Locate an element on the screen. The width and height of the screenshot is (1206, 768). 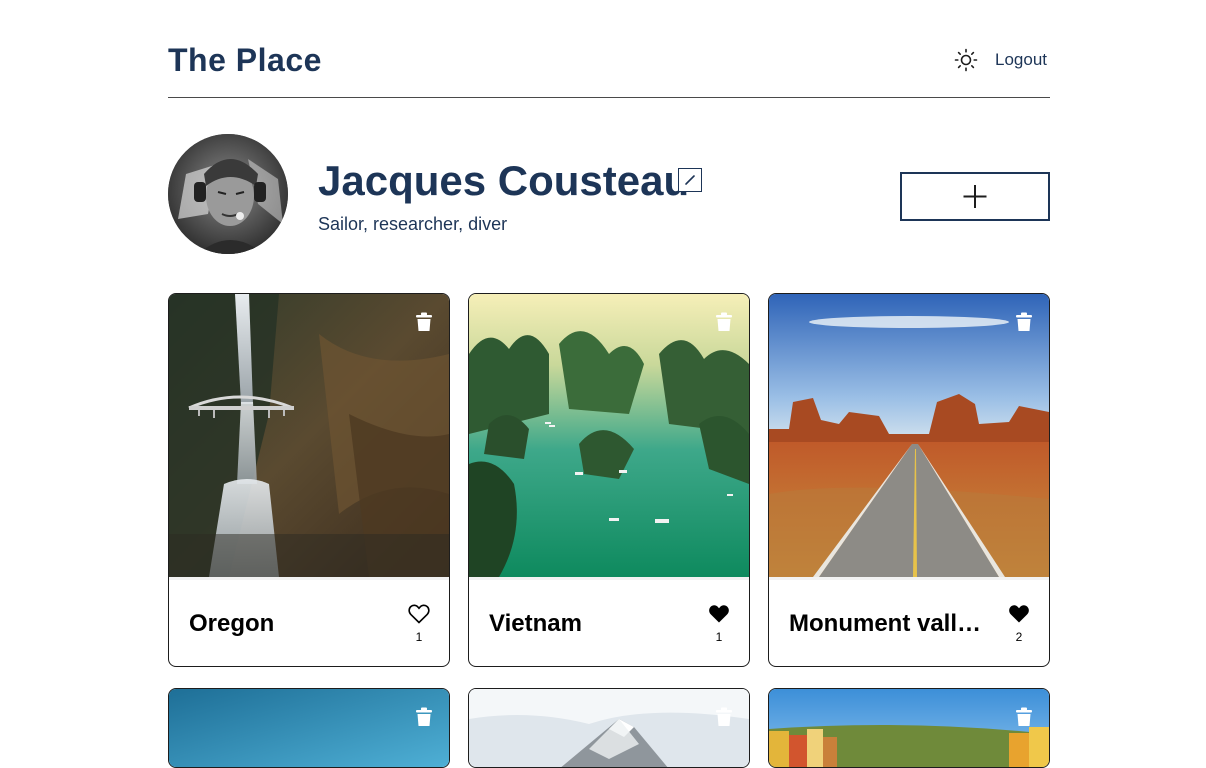
header: The Place Logout is located at coordinates (609, 49).